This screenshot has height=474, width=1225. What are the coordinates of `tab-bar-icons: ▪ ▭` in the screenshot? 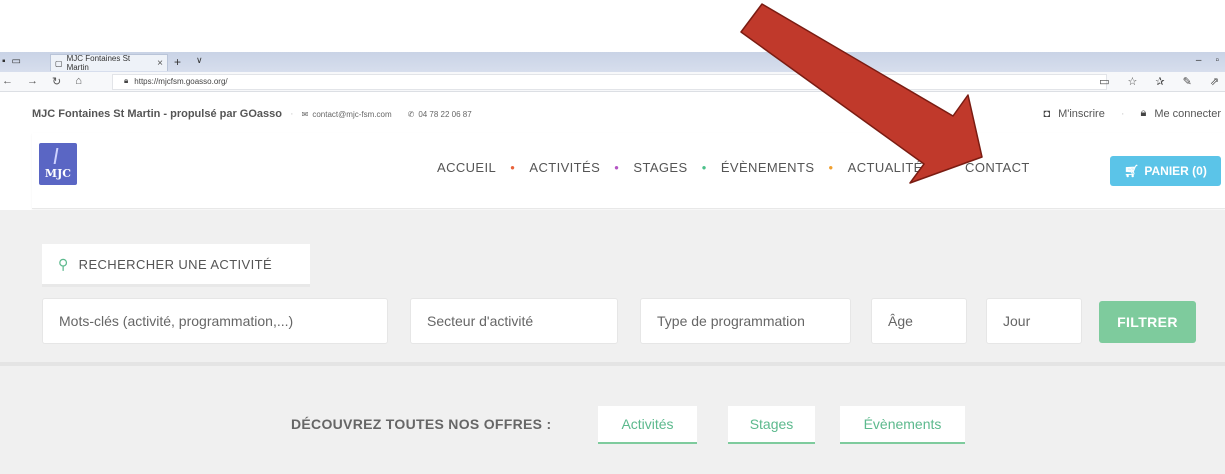 It's located at (11, 61).